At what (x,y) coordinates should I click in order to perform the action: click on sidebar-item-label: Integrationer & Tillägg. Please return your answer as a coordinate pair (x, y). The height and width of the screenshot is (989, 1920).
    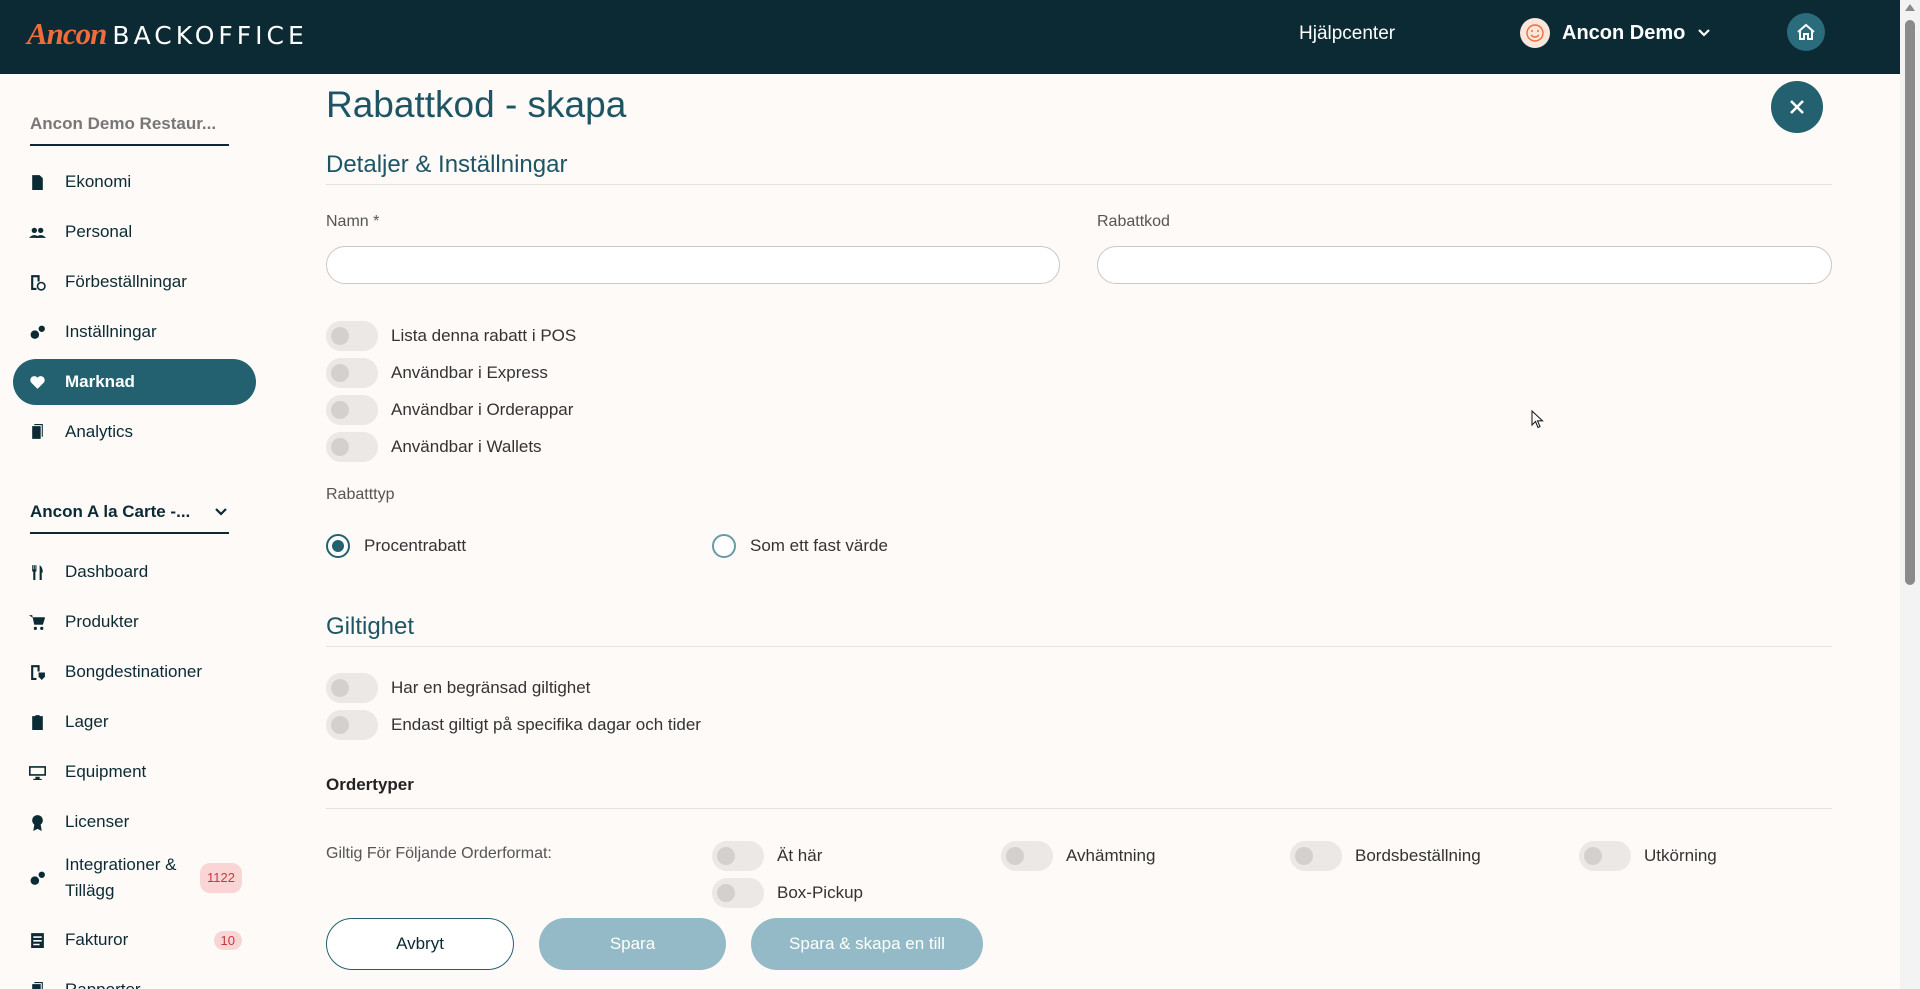
    Looking at the image, I should click on (121, 877).